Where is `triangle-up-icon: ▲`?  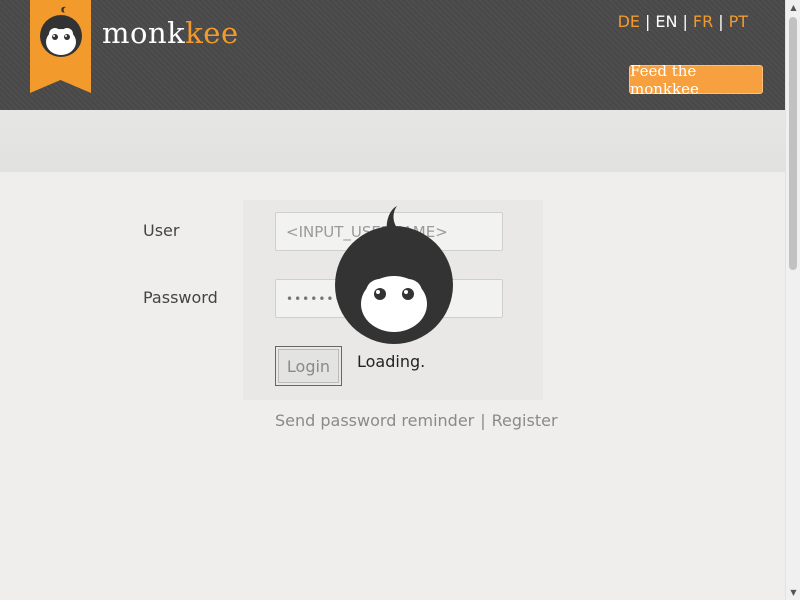
triangle-up-icon: ▲ is located at coordinates (793, 7).